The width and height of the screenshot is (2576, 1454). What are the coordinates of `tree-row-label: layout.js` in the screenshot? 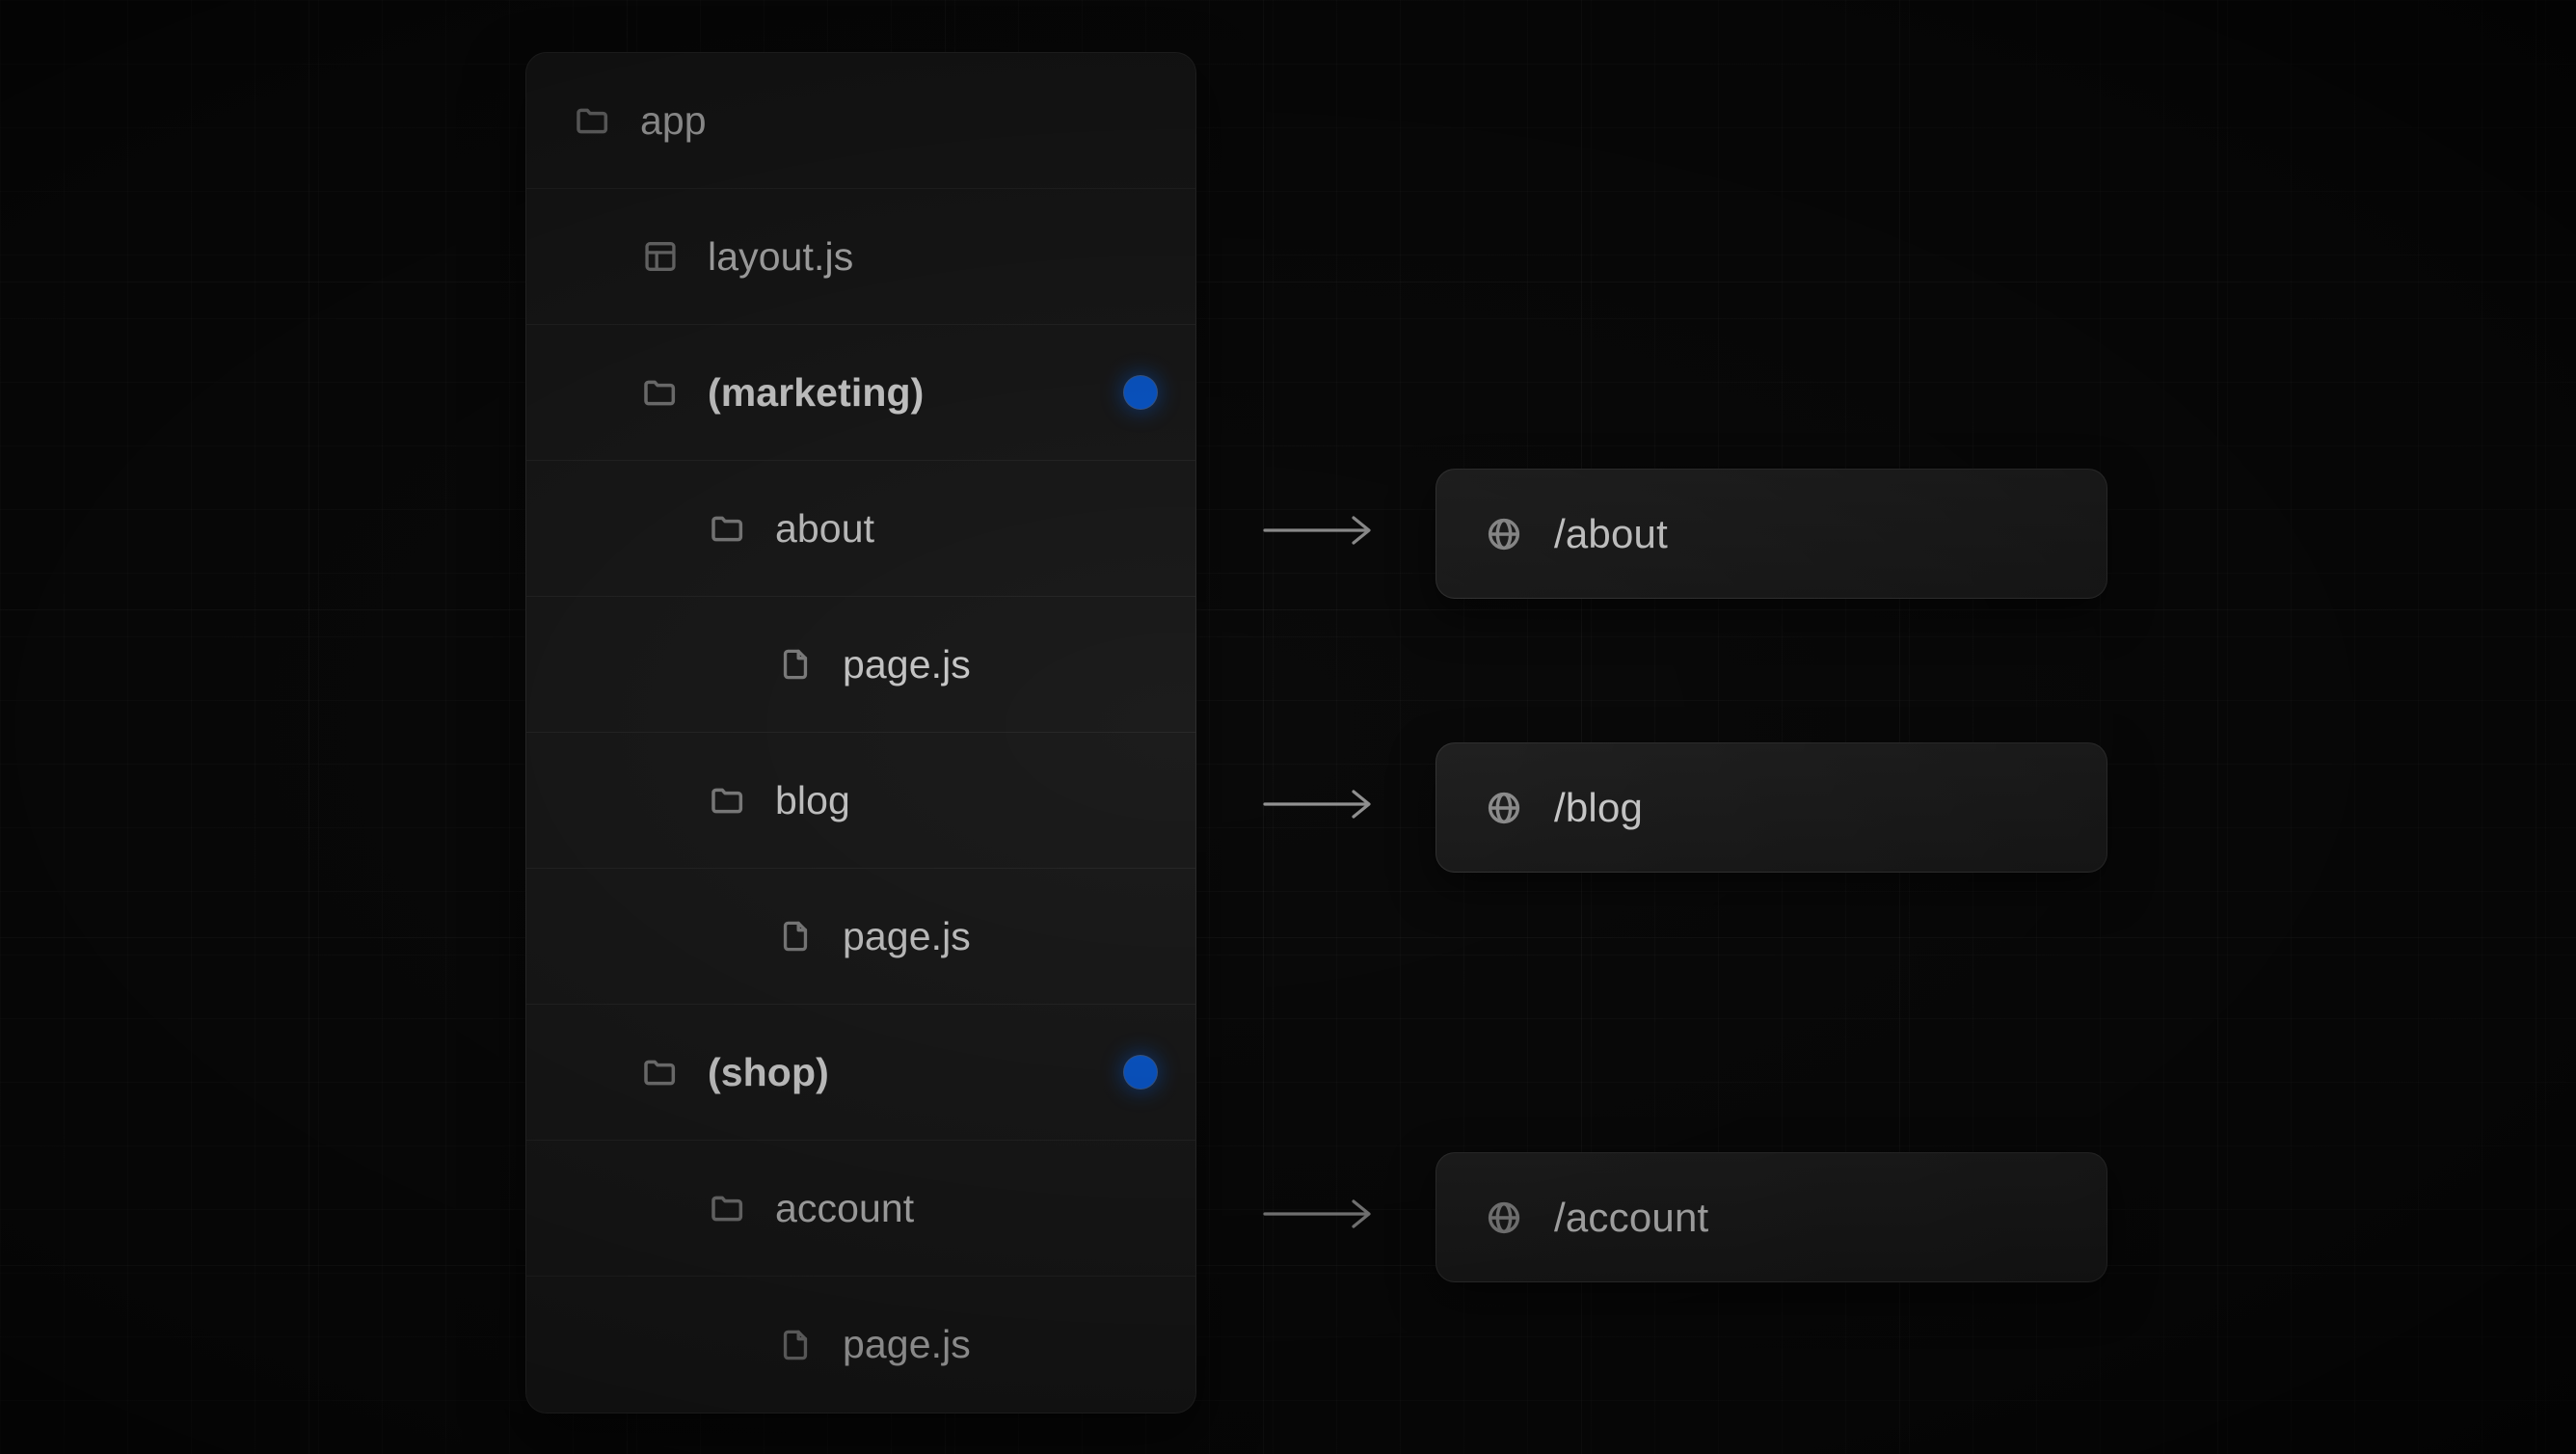 It's located at (781, 256).